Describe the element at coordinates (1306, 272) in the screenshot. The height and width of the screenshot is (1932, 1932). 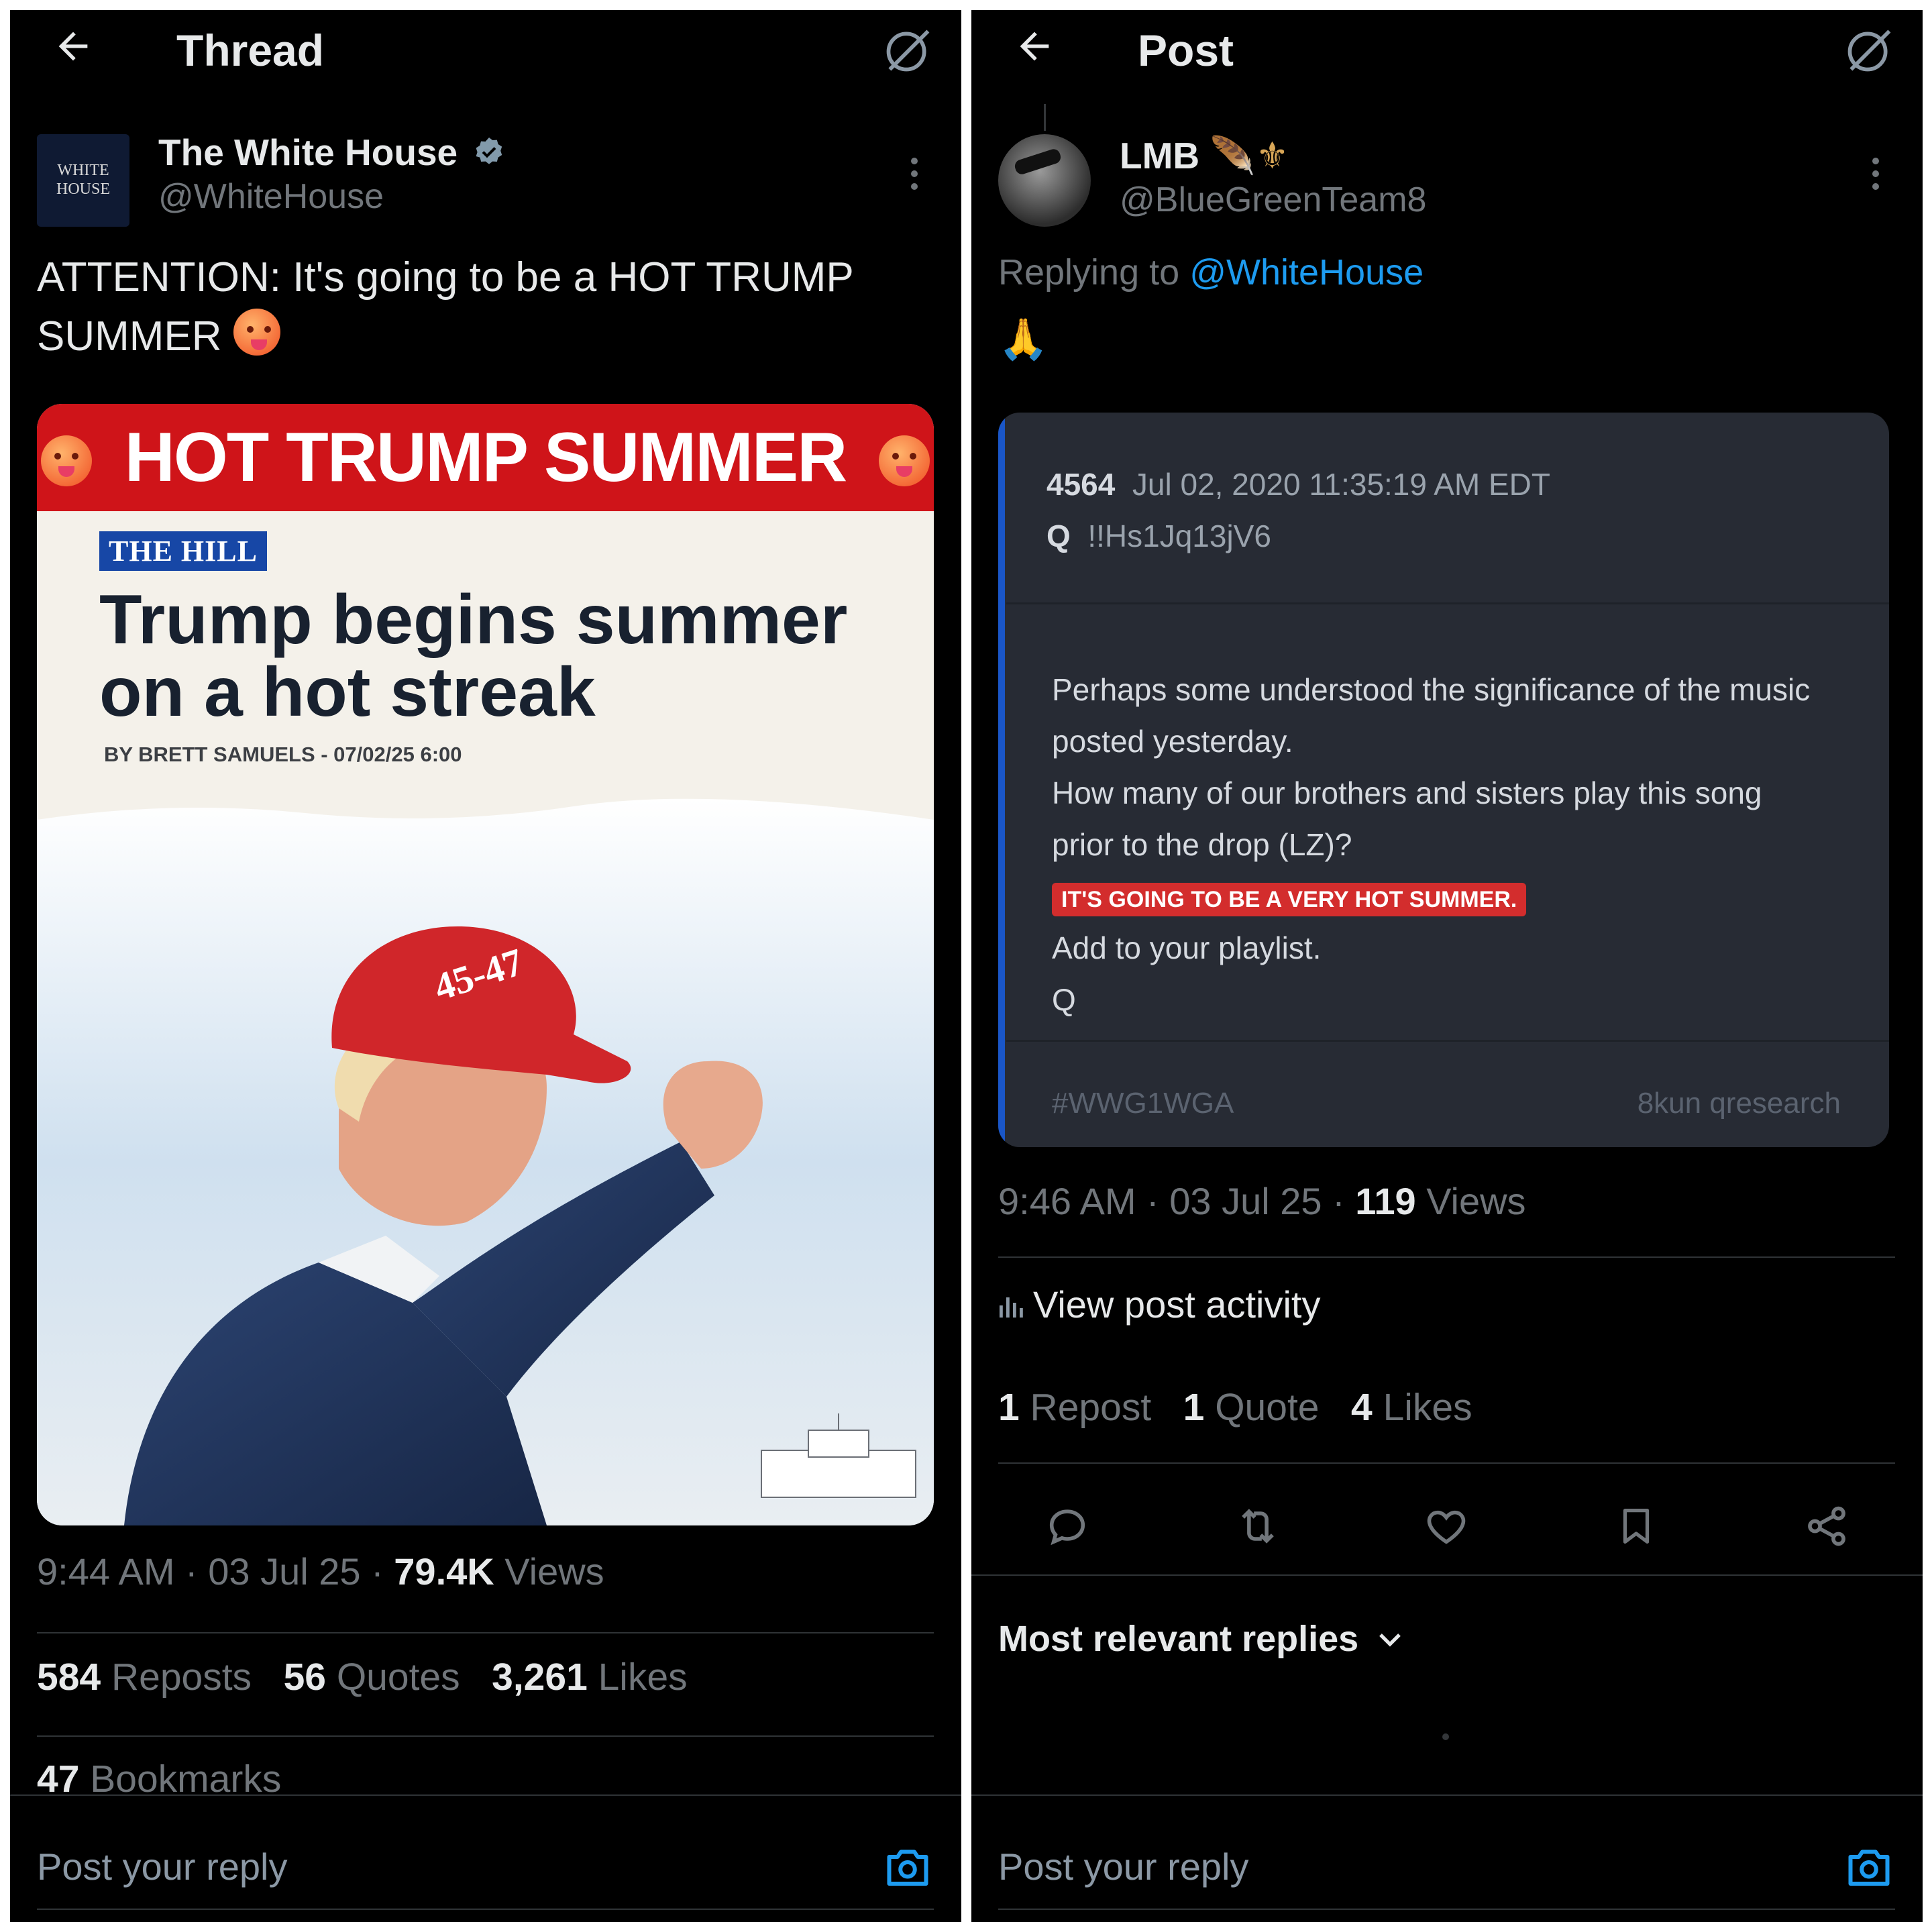
I see `replying-handle-link: @WhiteHouse` at that location.